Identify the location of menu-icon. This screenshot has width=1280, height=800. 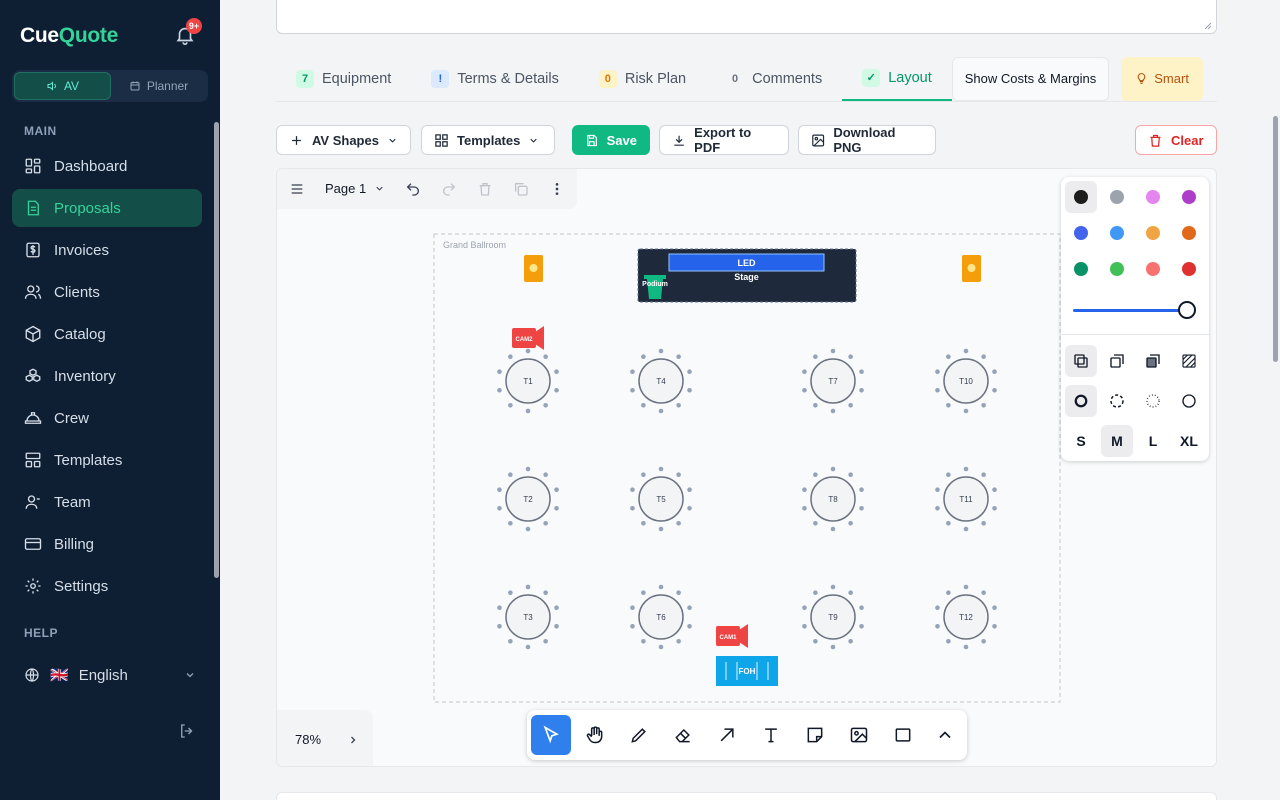
(297, 189).